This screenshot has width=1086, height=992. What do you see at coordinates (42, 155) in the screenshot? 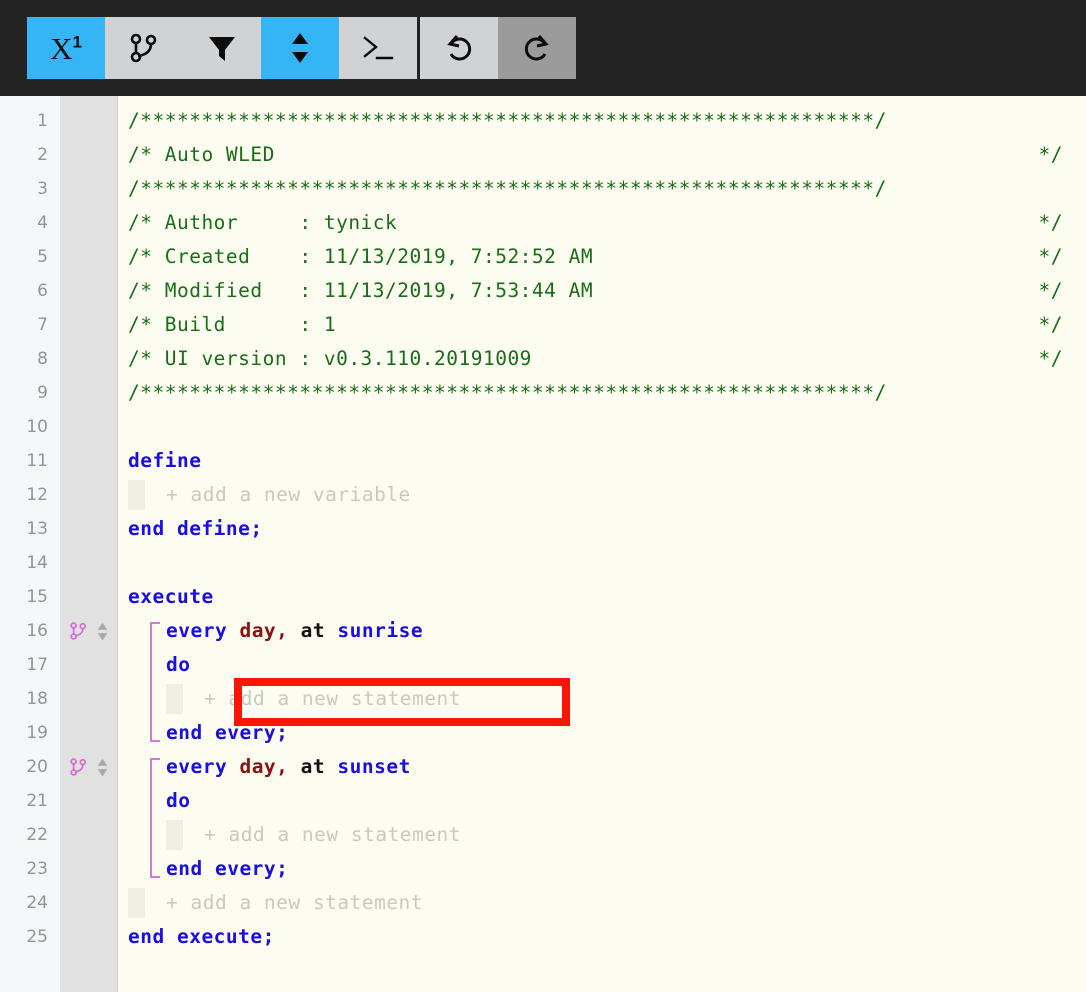
I see `line-number: 2` at bounding box center [42, 155].